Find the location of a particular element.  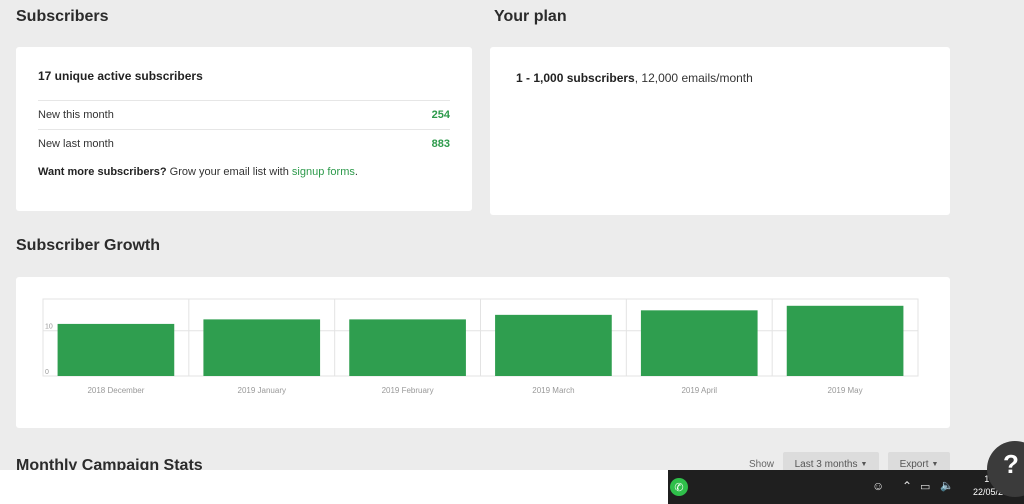

people-icon: ☺ is located at coordinates (878, 486).